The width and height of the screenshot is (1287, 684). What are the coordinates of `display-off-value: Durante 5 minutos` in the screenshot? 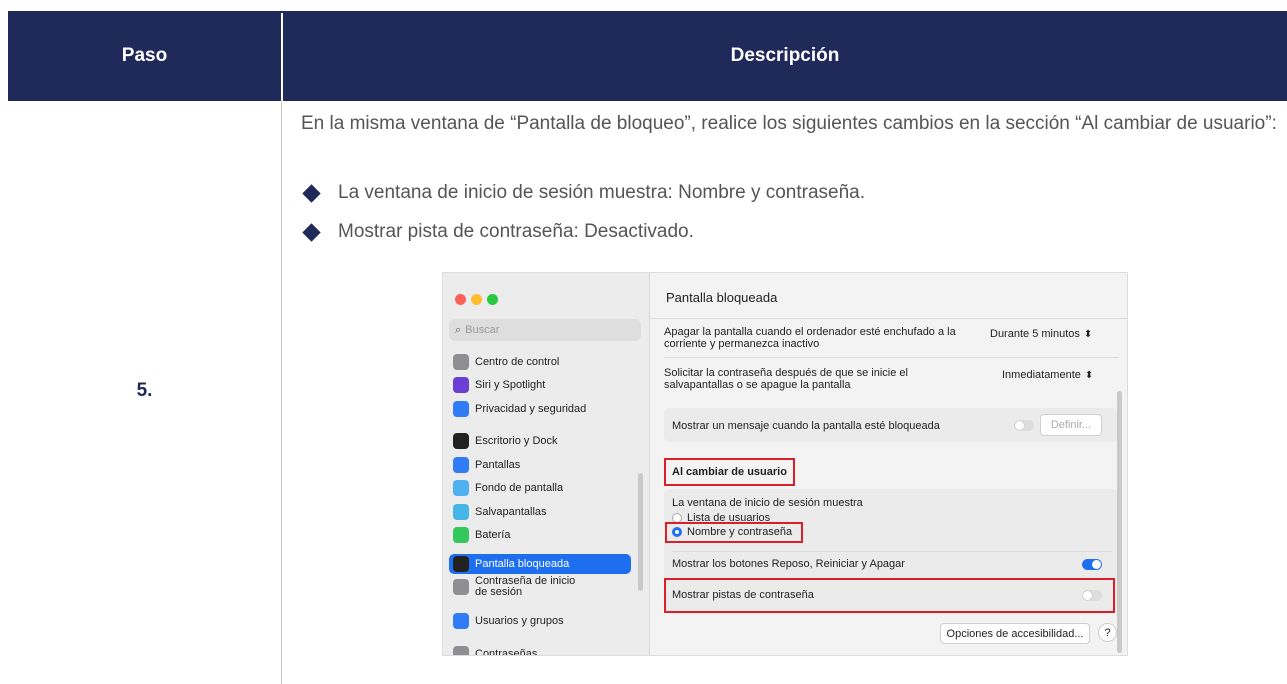 It's located at (1035, 334).